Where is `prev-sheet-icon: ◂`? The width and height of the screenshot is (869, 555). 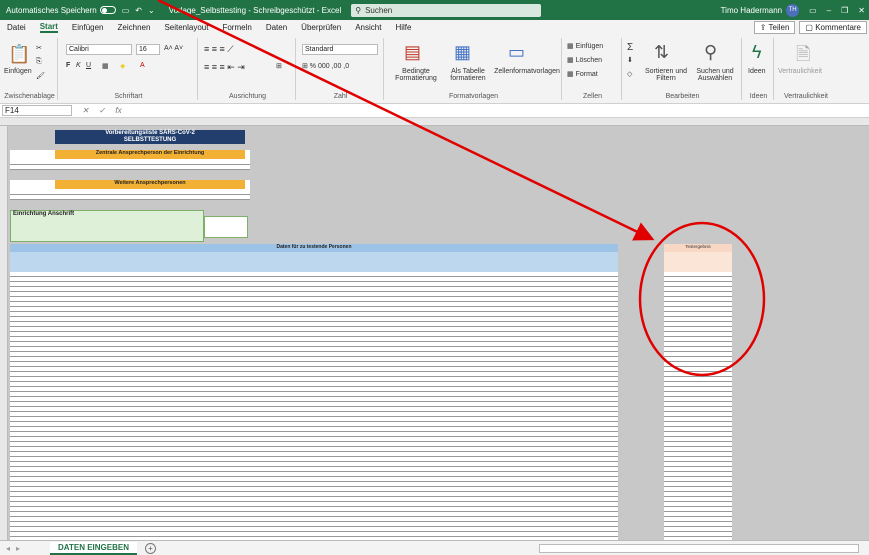 prev-sheet-icon: ◂ is located at coordinates (8, 548).